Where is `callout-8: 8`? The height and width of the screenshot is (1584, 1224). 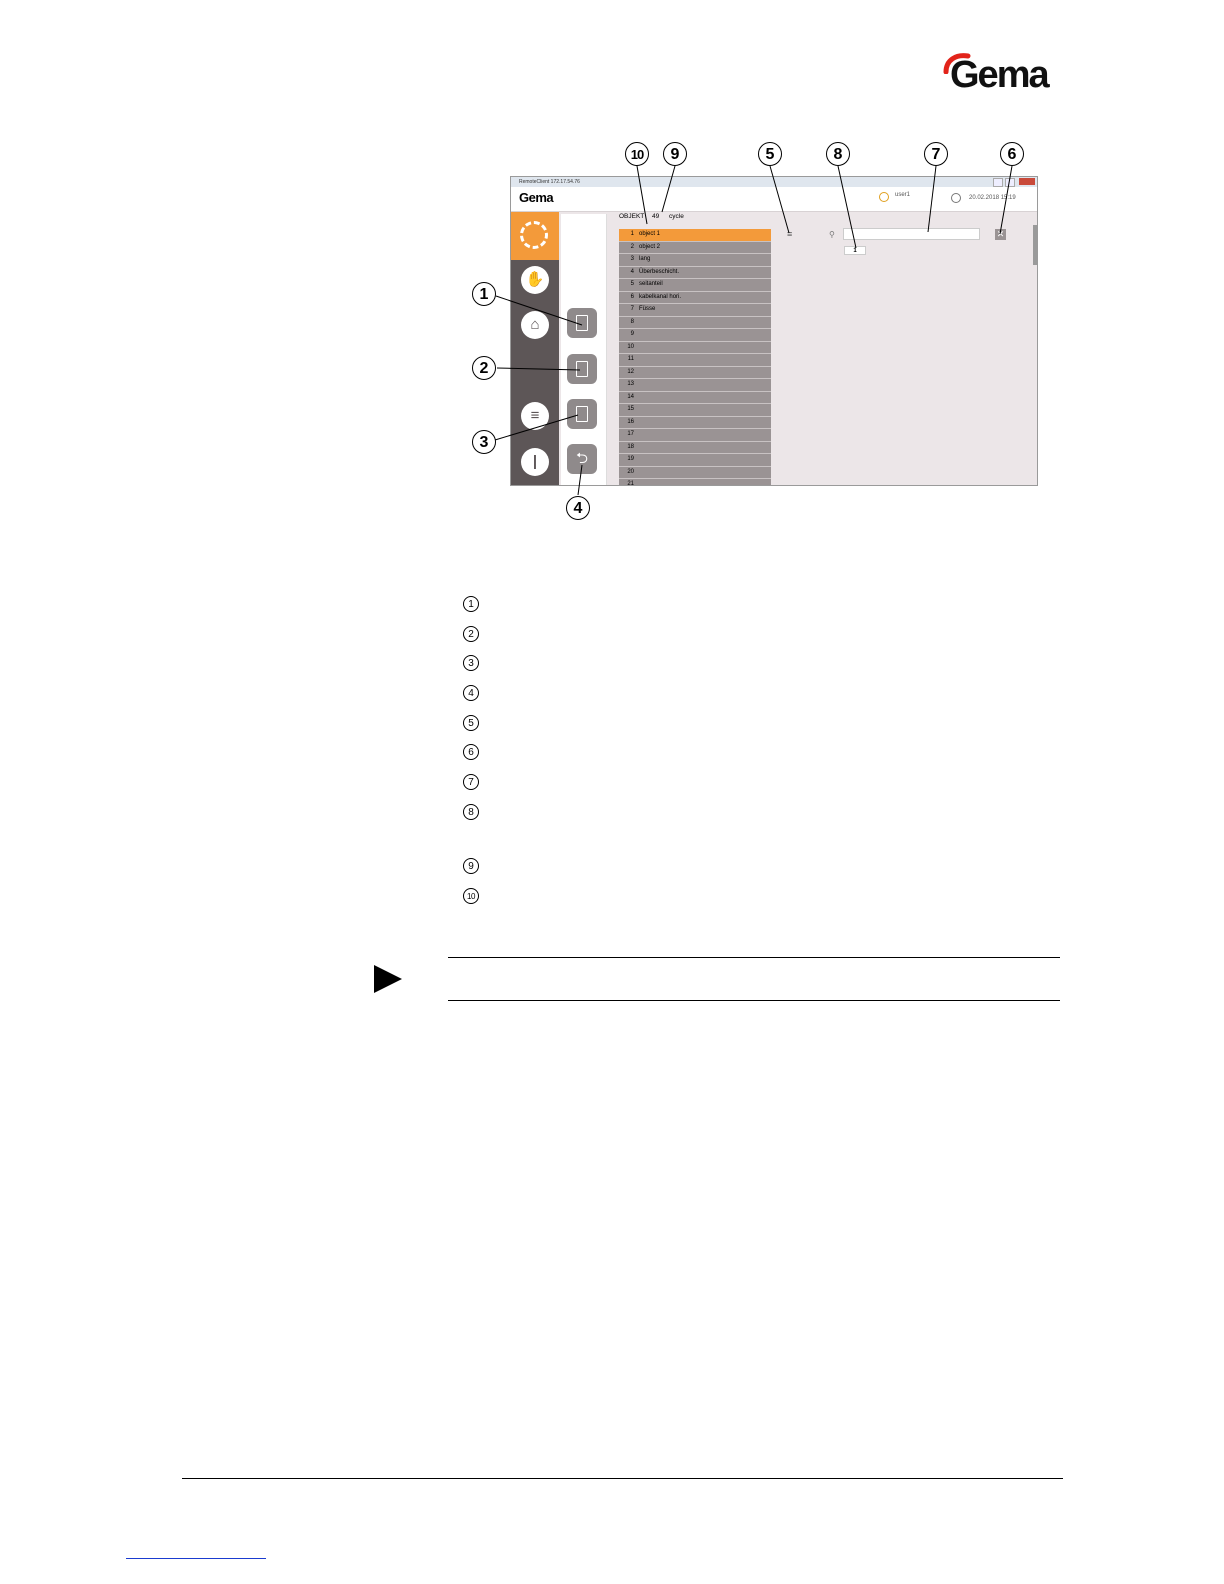 callout-8: 8 is located at coordinates (838, 154).